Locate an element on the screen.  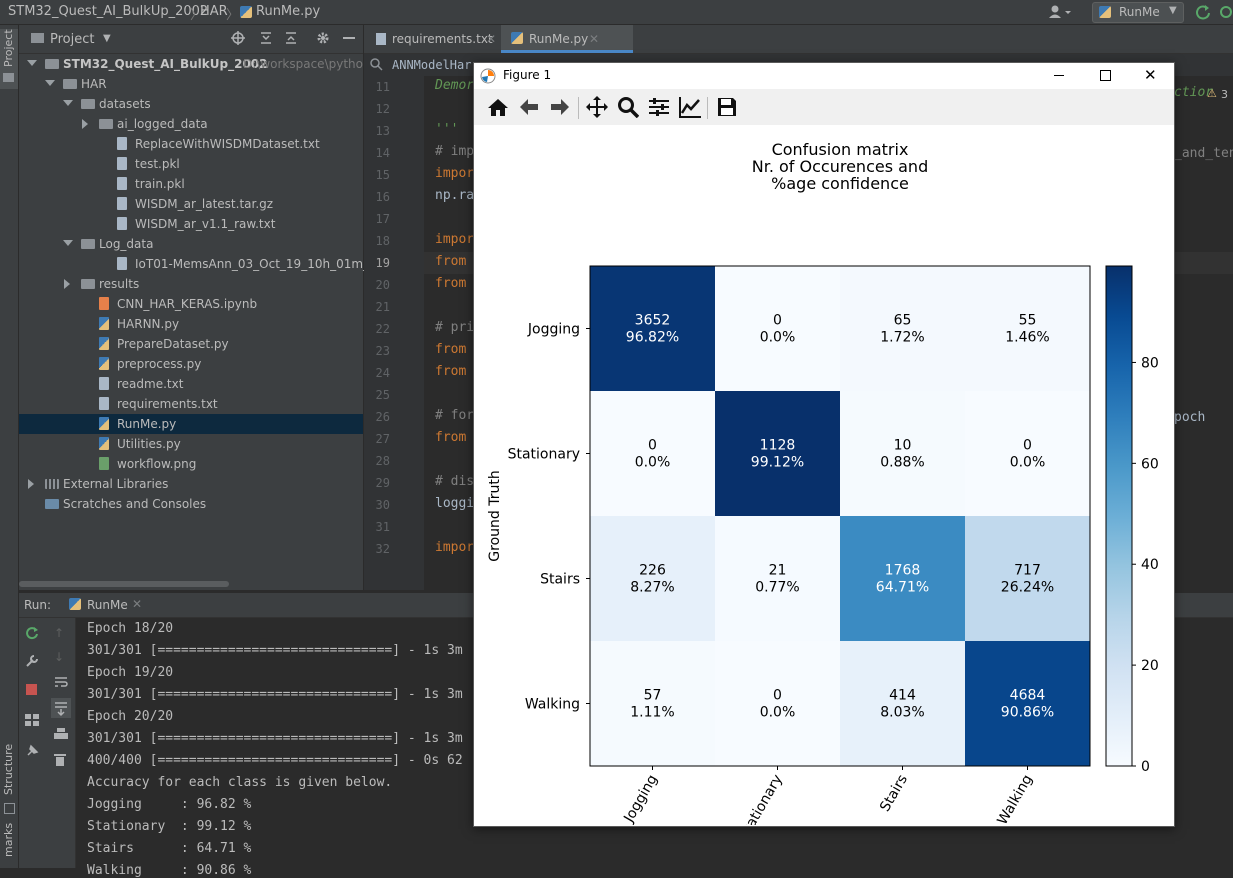
tree-item: results is located at coordinates (191, 284).